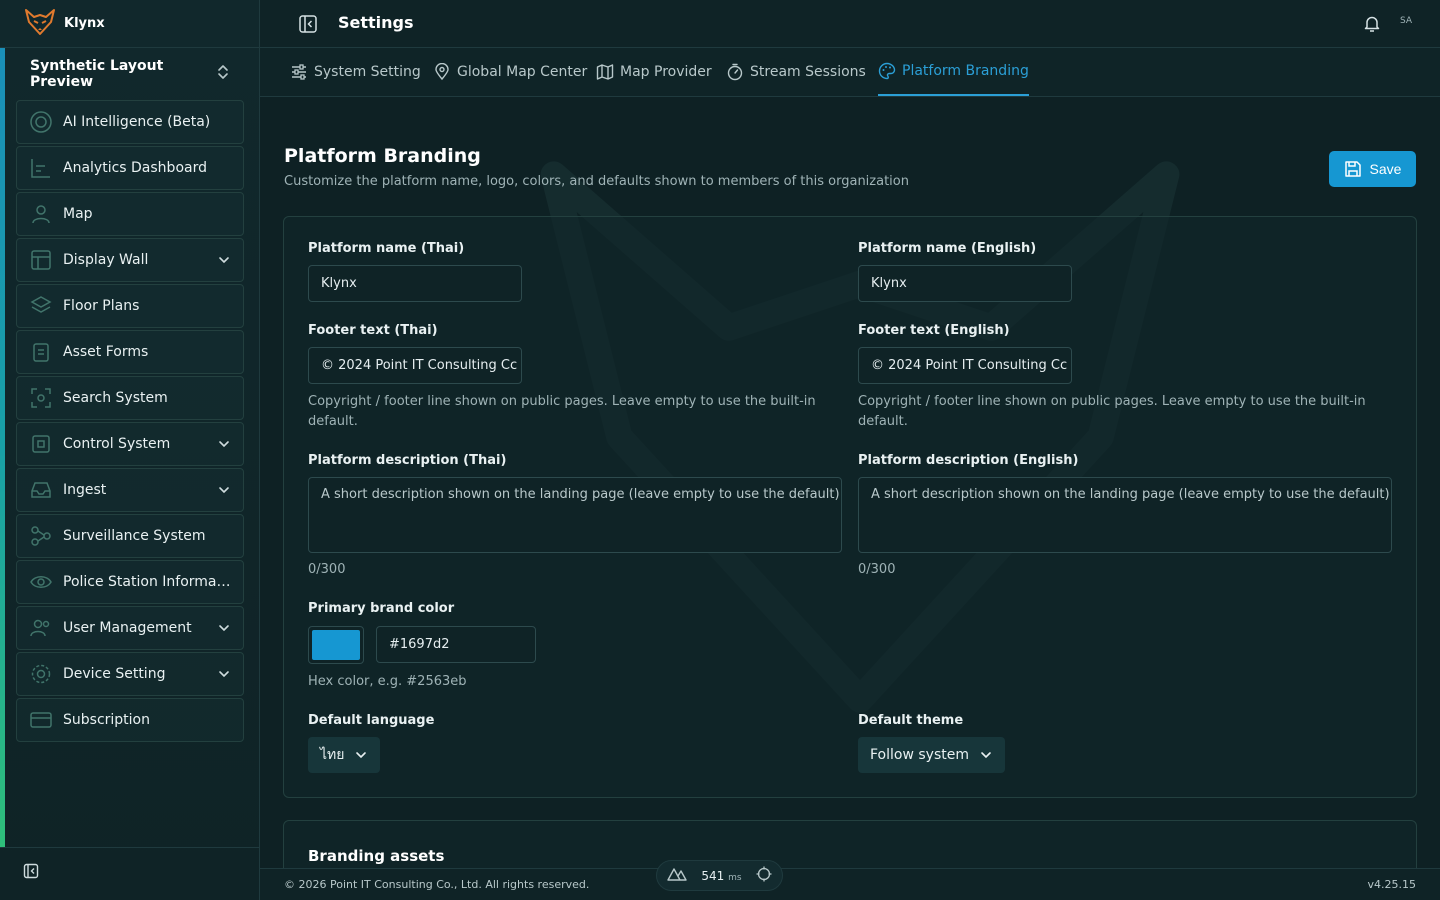 The width and height of the screenshot is (1440, 900). I want to click on sidebar-item-analytics-dashboard: Analytics Dashboard, so click(130, 168).